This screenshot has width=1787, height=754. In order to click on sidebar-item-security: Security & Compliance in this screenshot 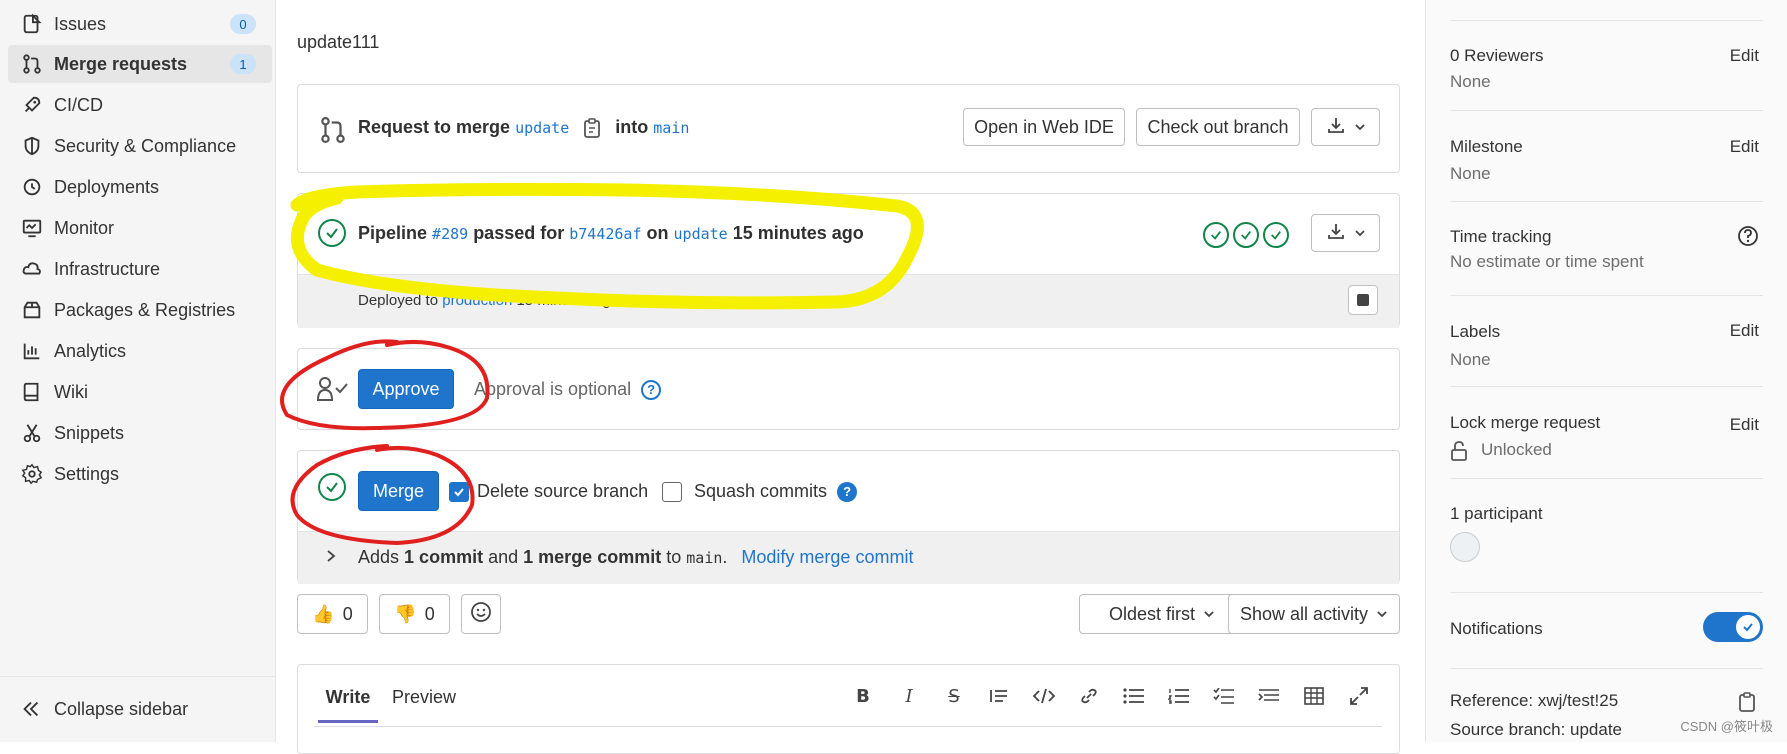, I will do `click(140, 146)`.